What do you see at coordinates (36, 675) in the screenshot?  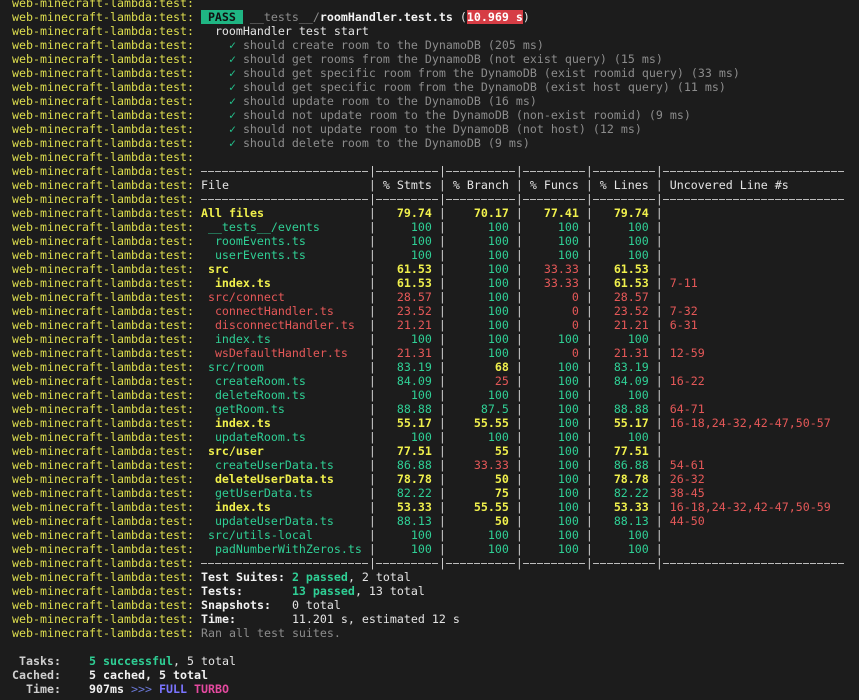 I see `cached-label: Cached:` at bounding box center [36, 675].